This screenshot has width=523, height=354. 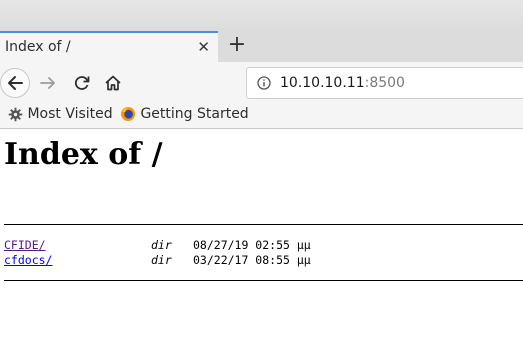 What do you see at coordinates (252, 245) in the screenshot?
I see `entry-modified: 08/27/19 02:55 μμ` at bounding box center [252, 245].